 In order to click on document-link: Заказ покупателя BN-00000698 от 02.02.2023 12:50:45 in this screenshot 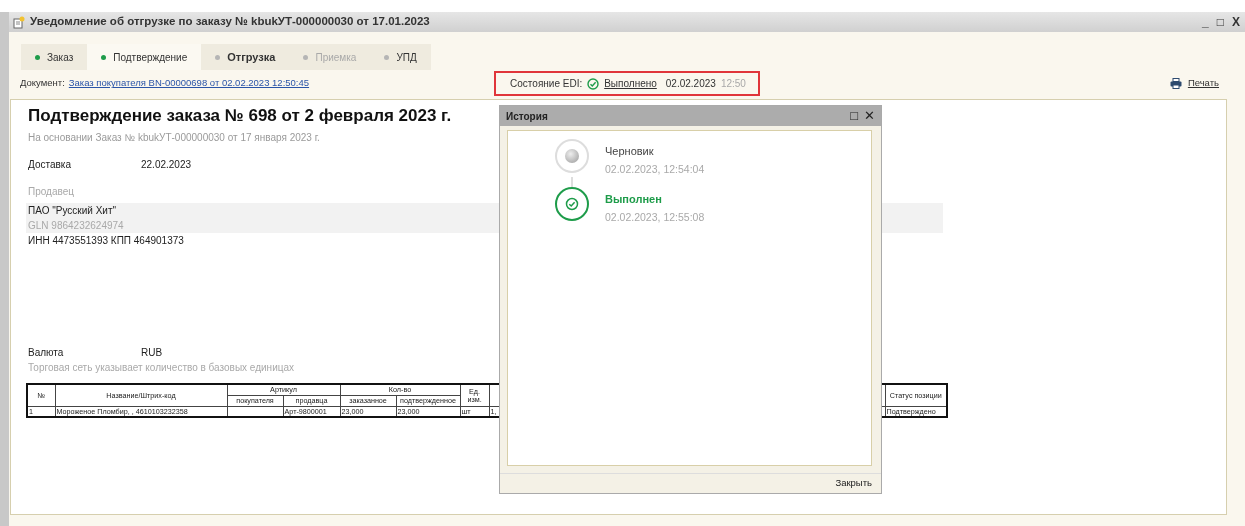, I will do `click(189, 83)`.